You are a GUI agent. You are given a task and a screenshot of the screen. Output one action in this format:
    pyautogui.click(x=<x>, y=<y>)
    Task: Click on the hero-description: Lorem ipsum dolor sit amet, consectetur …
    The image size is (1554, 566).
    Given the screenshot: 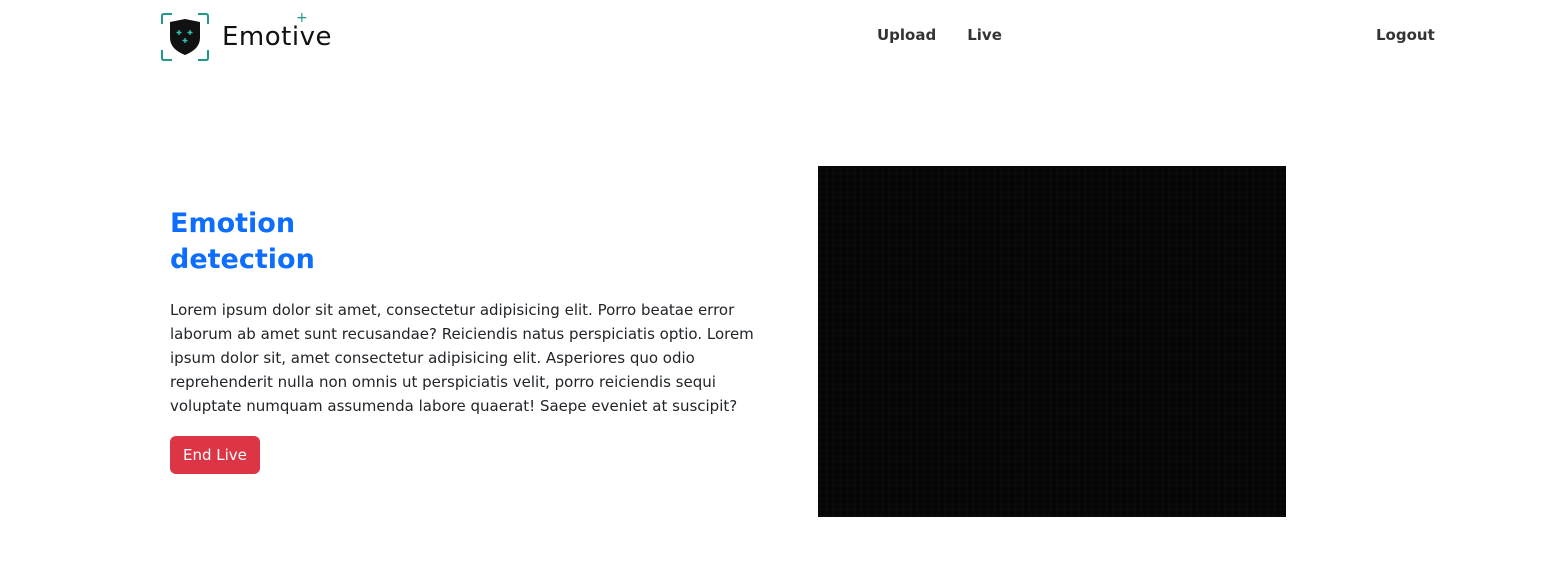 What is the action you would take?
    pyautogui.click(x=462, y=358)
    